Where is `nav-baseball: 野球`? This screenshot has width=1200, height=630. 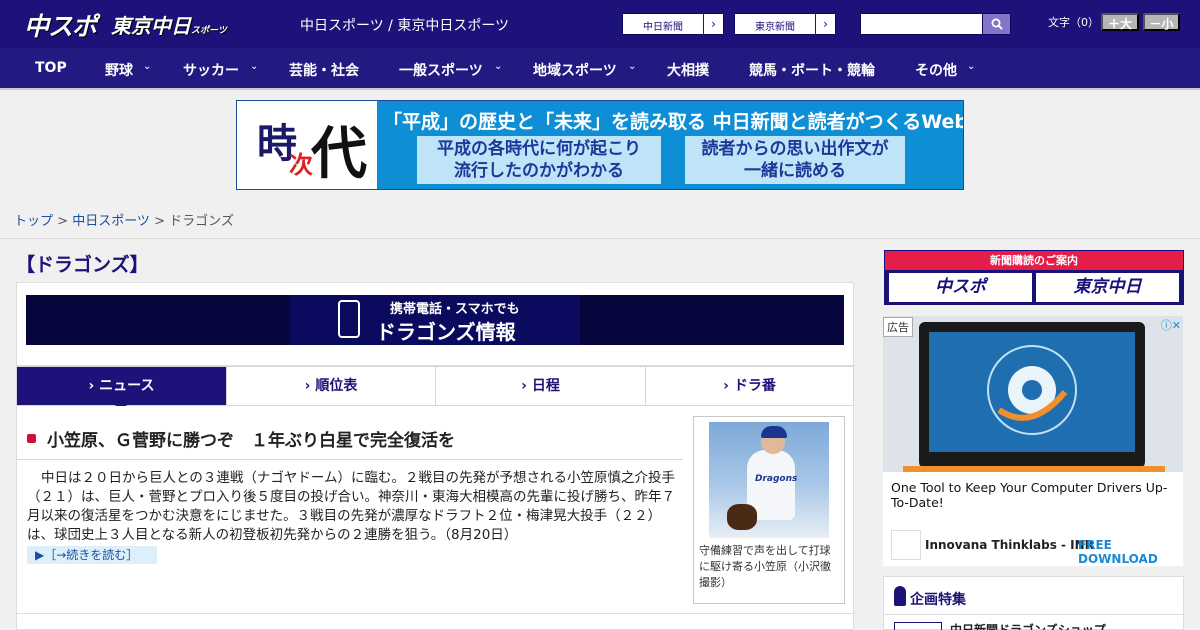 nav-baseball: 野球 is located at coordinates (119, 70).